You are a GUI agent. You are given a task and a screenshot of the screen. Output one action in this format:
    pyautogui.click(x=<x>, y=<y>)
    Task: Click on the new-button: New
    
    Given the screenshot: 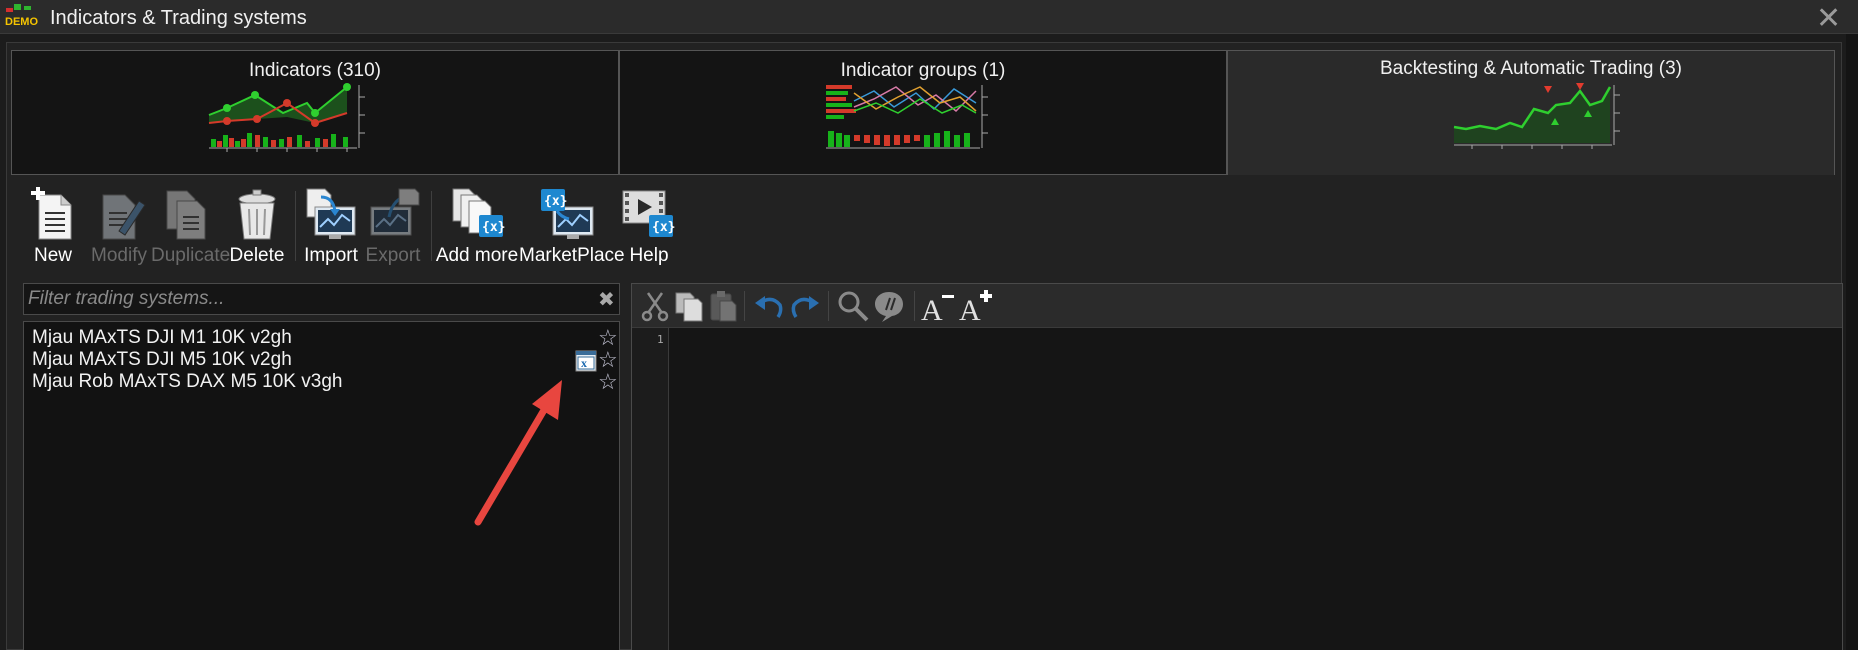 What is the action you would take?
    pyautogui.click(x=53, y=227)
    